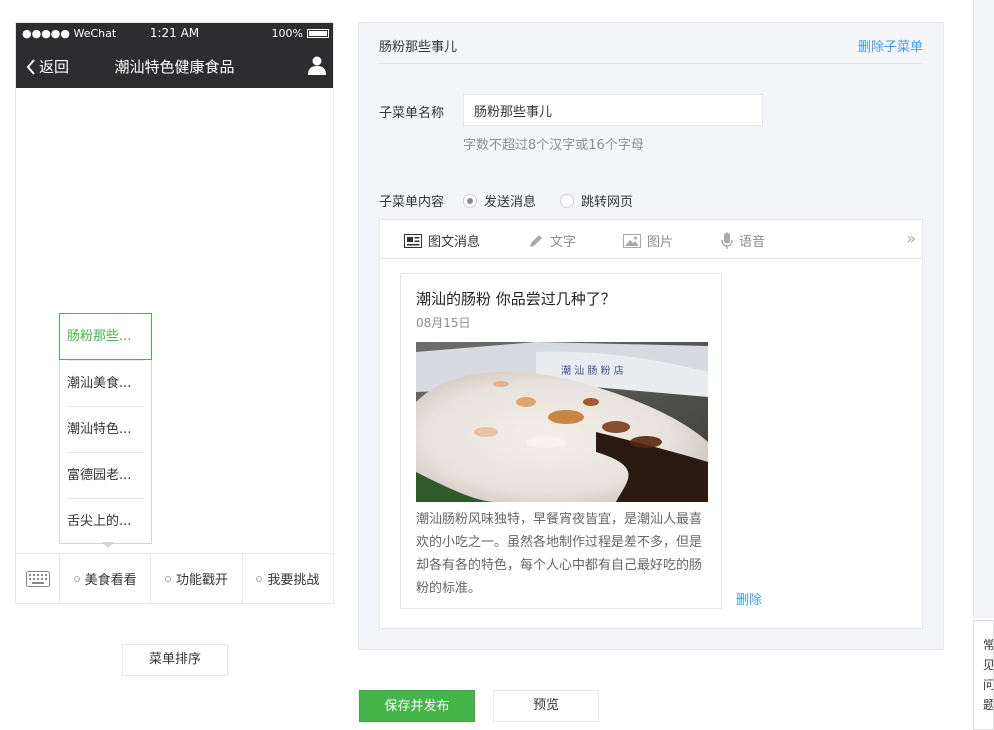 This screenshot has width=994, height=730. What do you see at coordinates (413, 240) in the screenshot?
I see `news-icon` at bounding box center [413, 240].